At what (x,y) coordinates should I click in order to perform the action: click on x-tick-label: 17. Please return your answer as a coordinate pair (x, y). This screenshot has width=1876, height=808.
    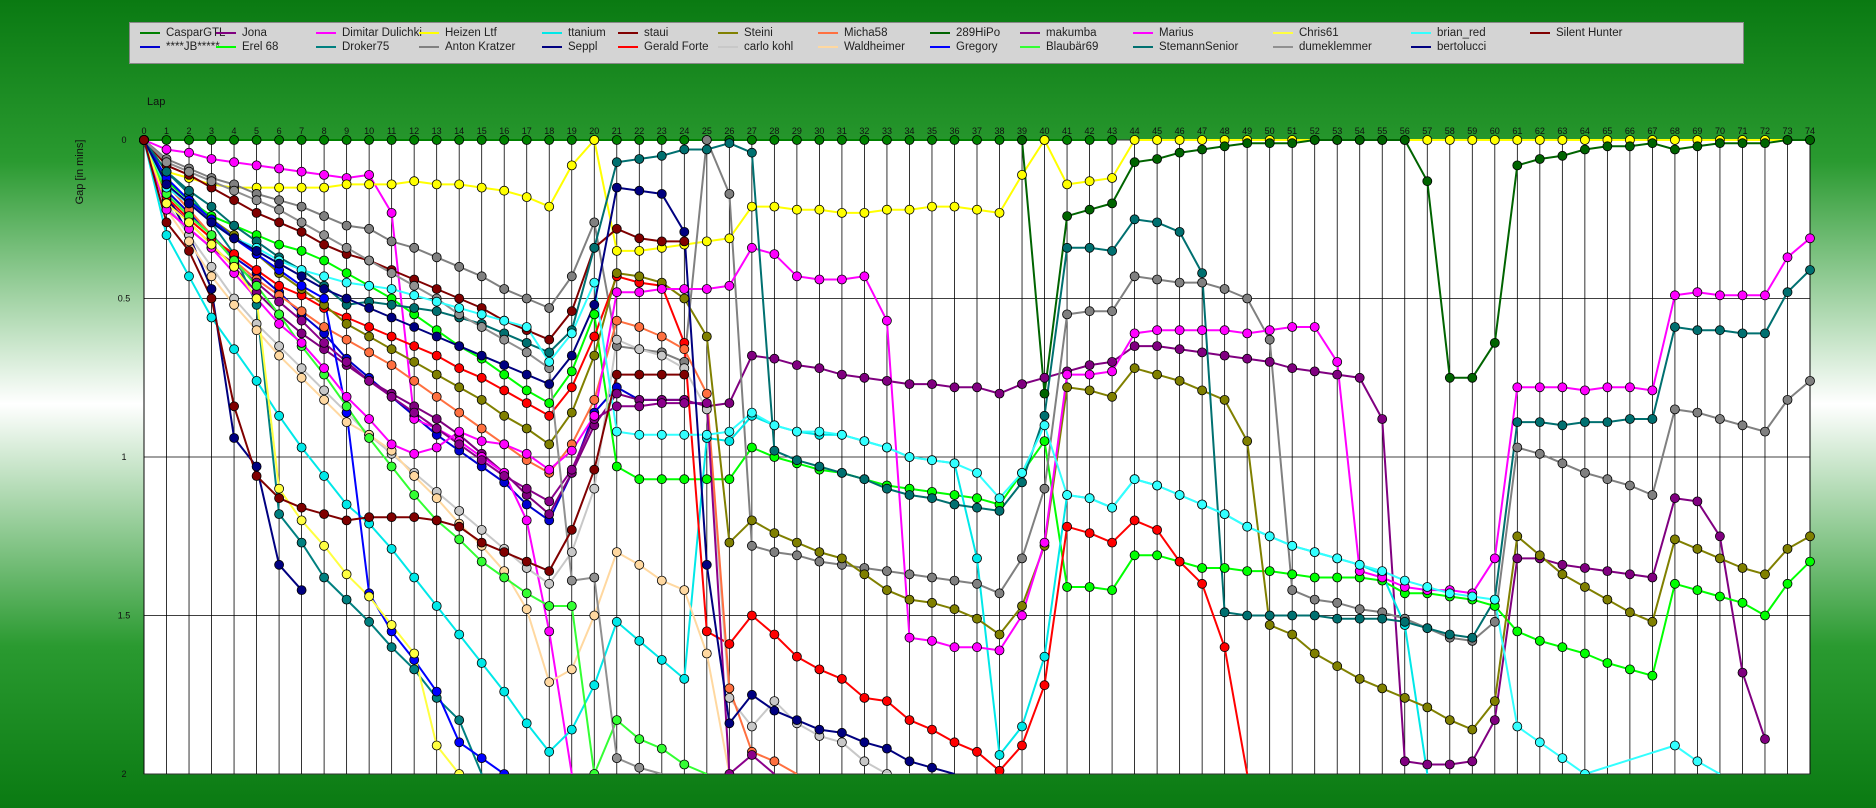
    Looking at the image, I should click on (527, 131).